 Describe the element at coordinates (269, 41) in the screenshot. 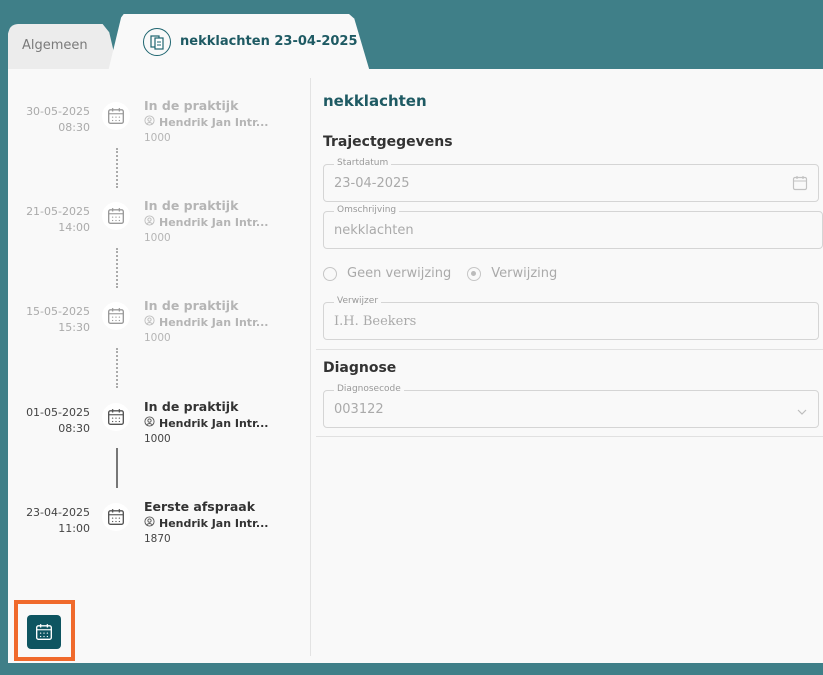

I see `tab-nekklachten-label: nekklachten 23-04-2025` at that location.